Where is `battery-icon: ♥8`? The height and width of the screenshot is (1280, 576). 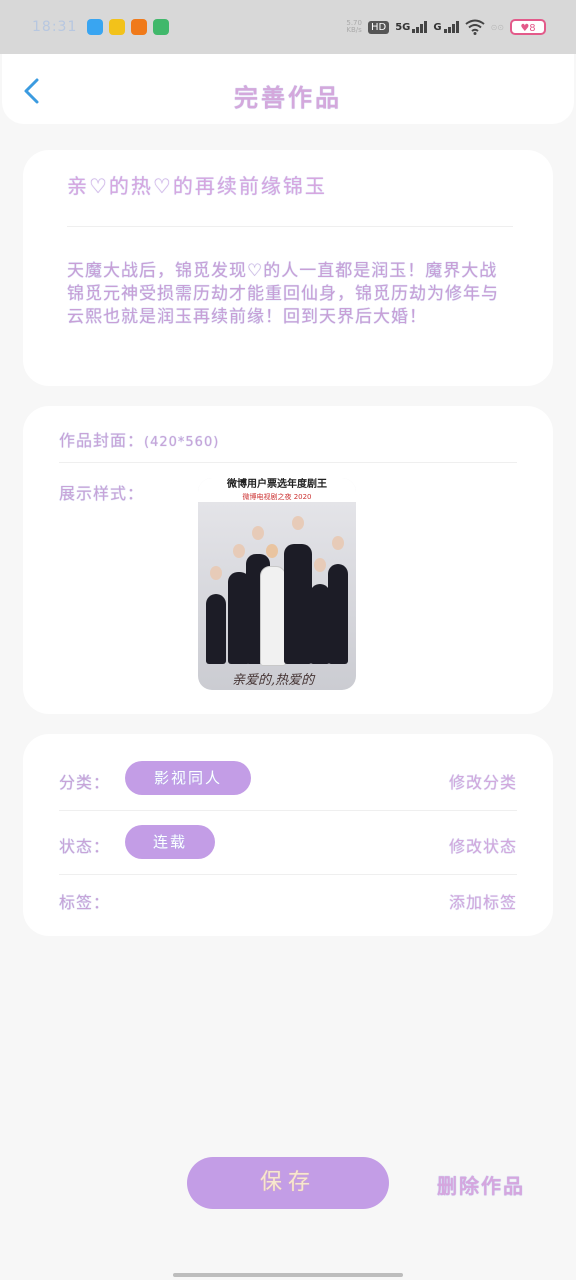 battery-icon: ♥8 is located at coordinates (528, 27).